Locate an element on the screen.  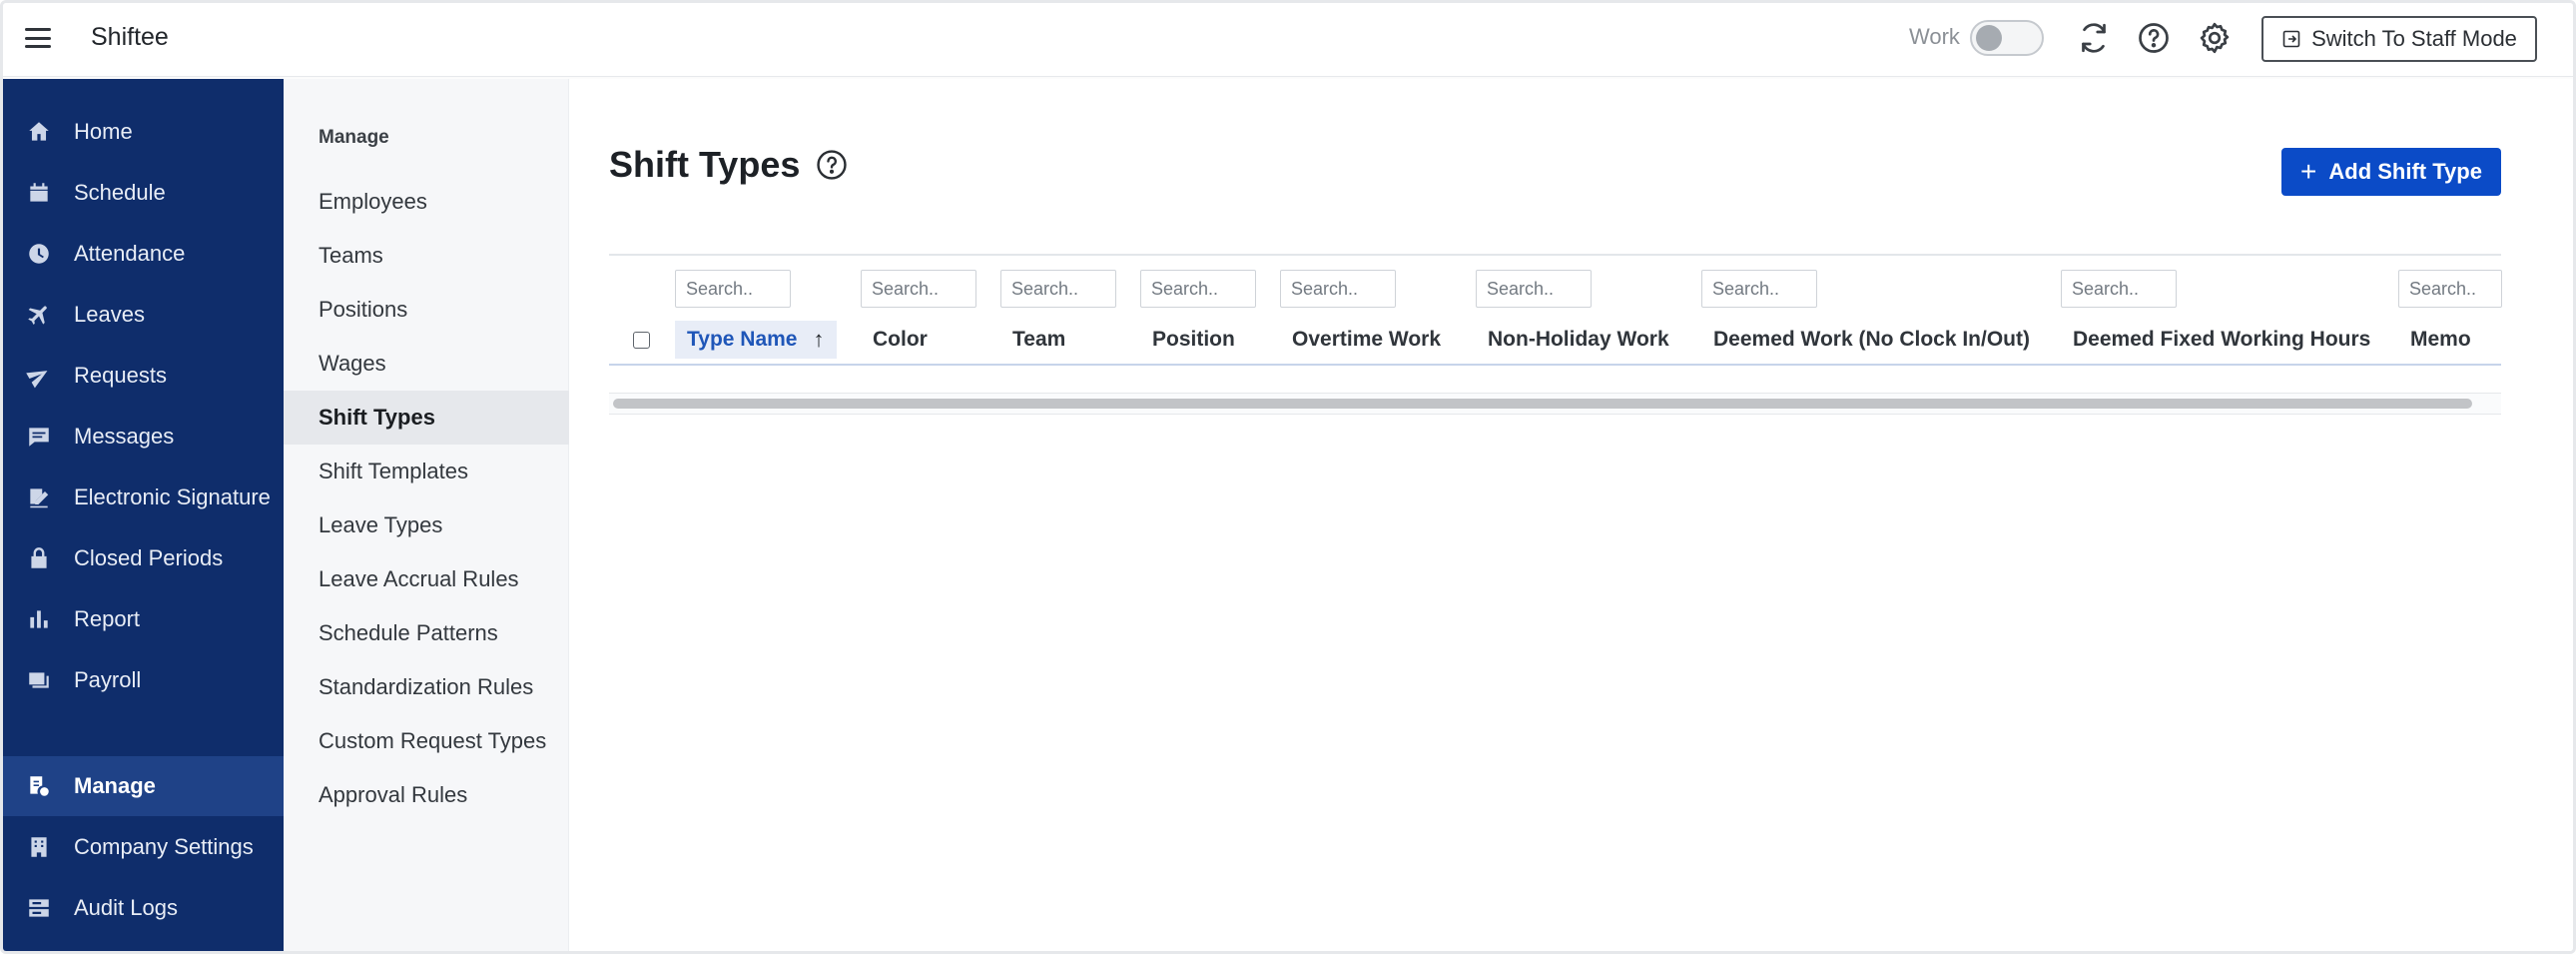
sidebar-item-requests: Requests is located at coordinates (144, 376).